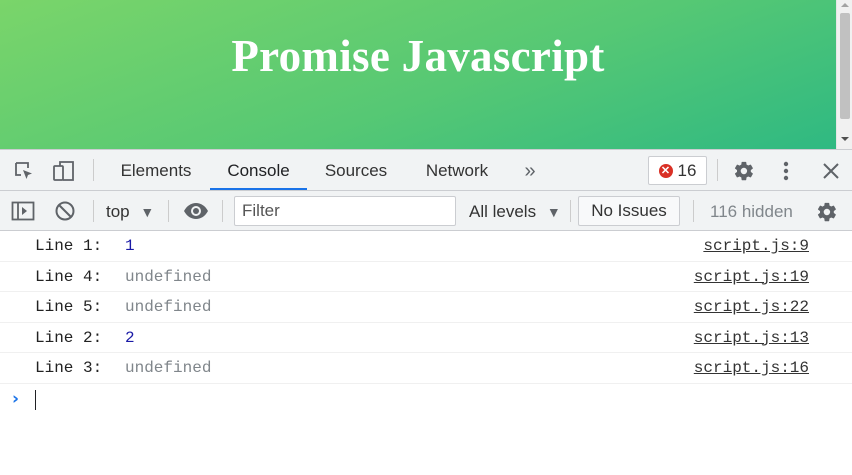 The height and width of the screenshot is (475, 852). I want to click on source-link: script.js:22, so click(751, 307).